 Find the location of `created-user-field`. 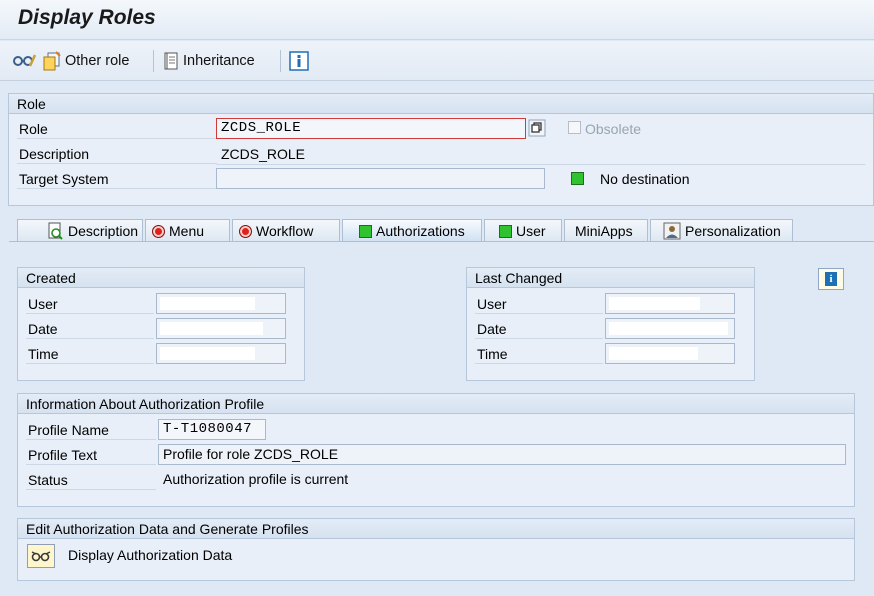

created-user-field is located at coordinates (221, 303).